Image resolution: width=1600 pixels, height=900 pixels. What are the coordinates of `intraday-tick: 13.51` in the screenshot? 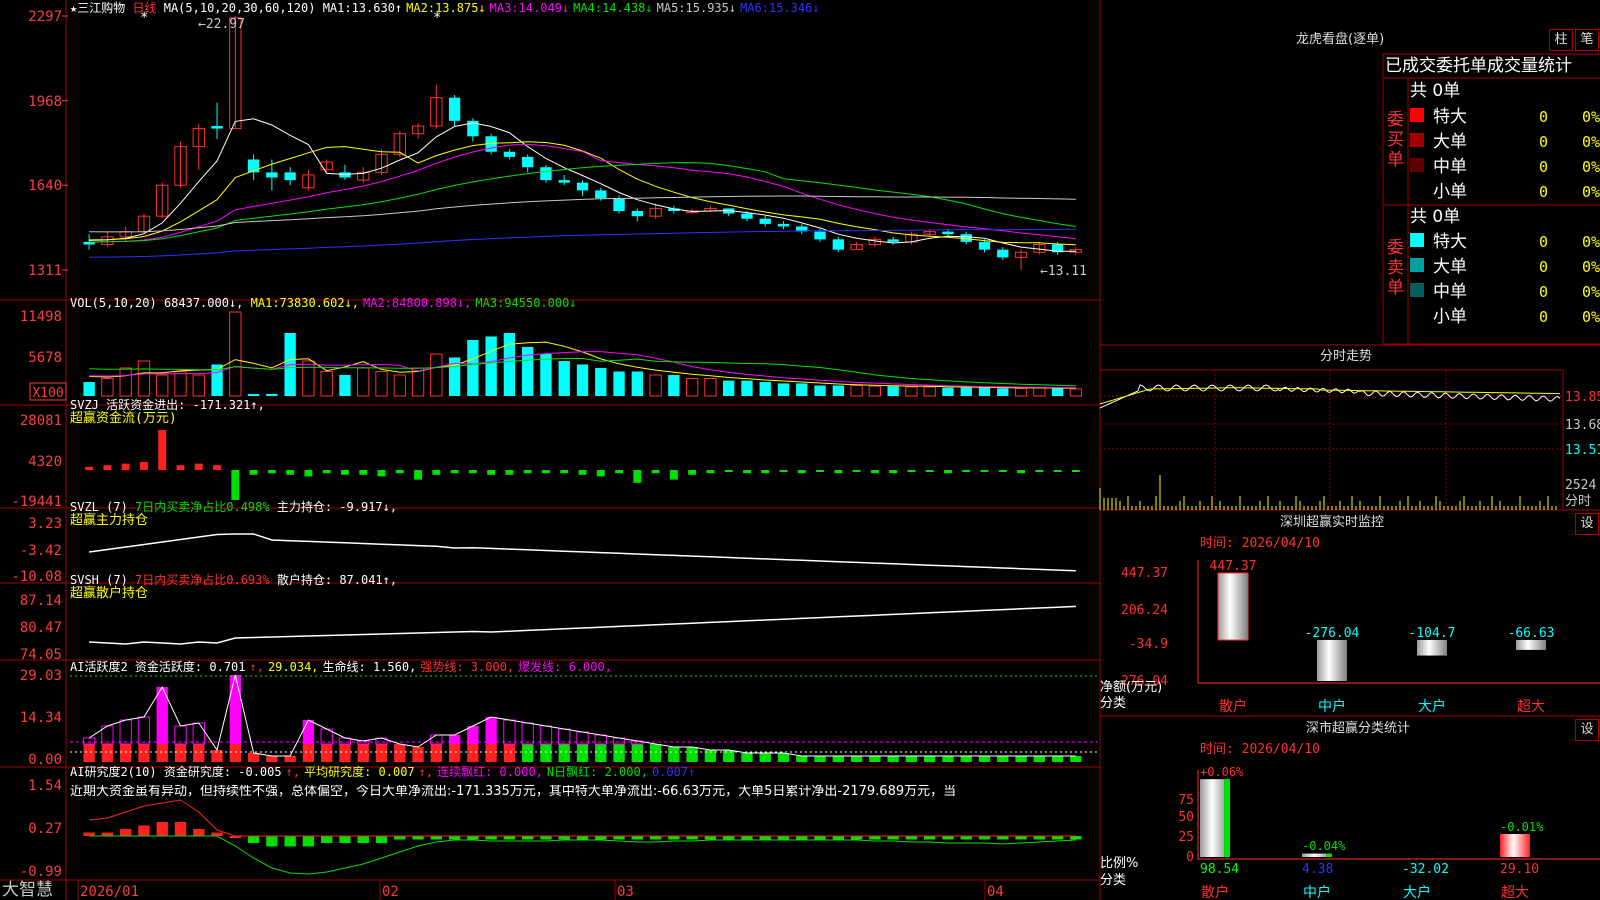 It's located at (1582, 450).